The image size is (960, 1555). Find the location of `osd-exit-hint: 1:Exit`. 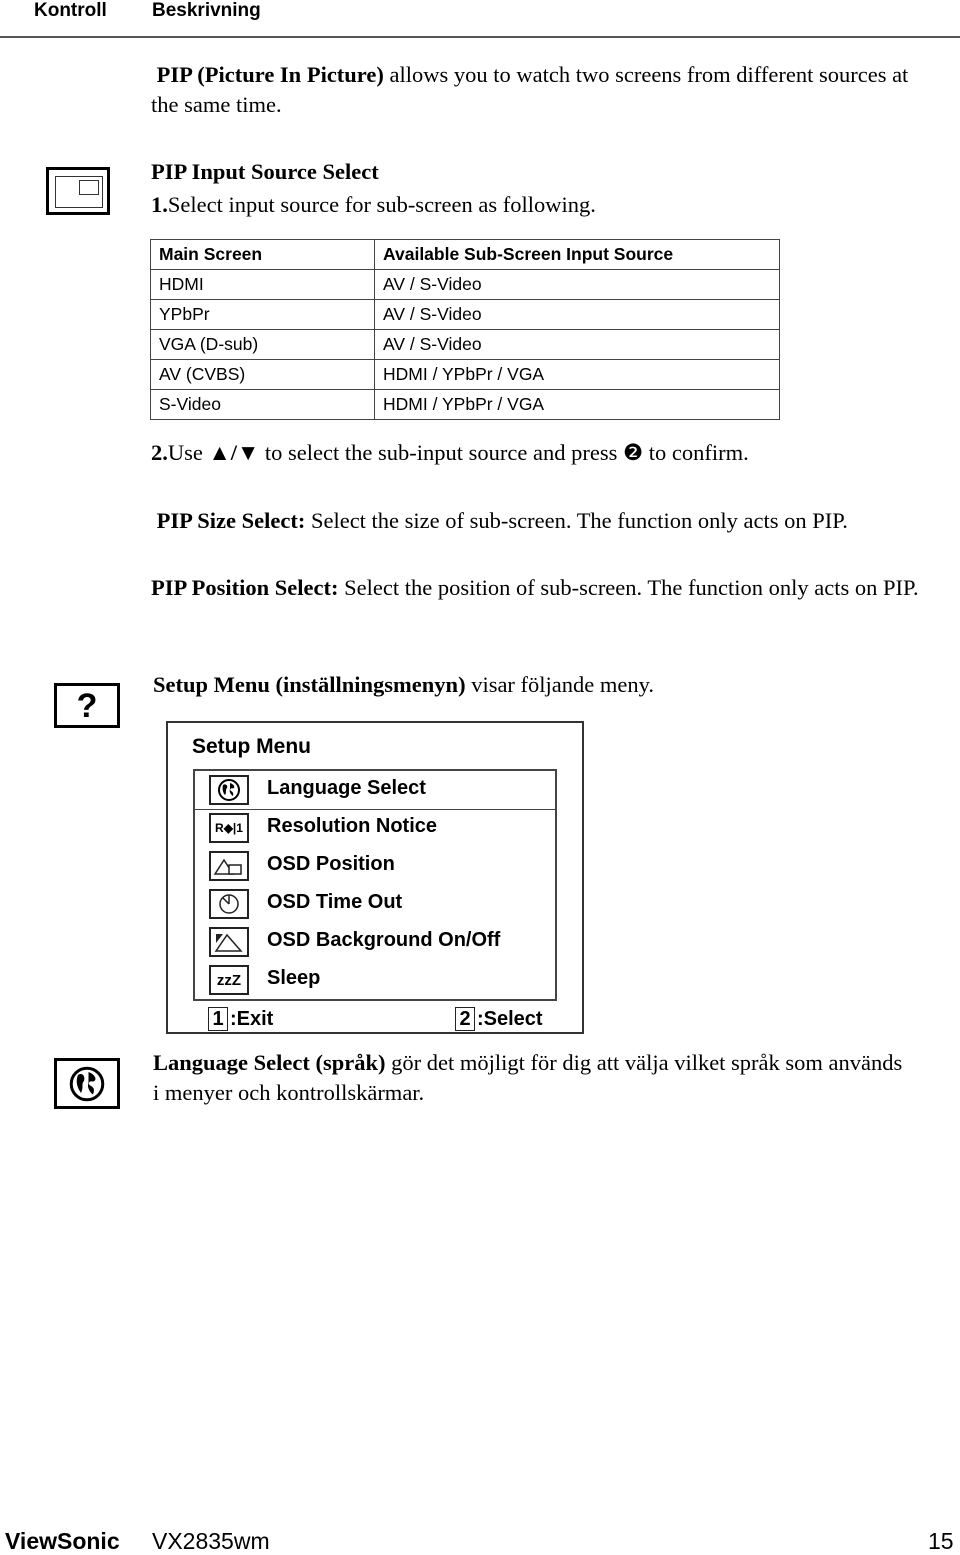

osd-exit-hint: 1:Exit is located at coordinates (240, 1019).